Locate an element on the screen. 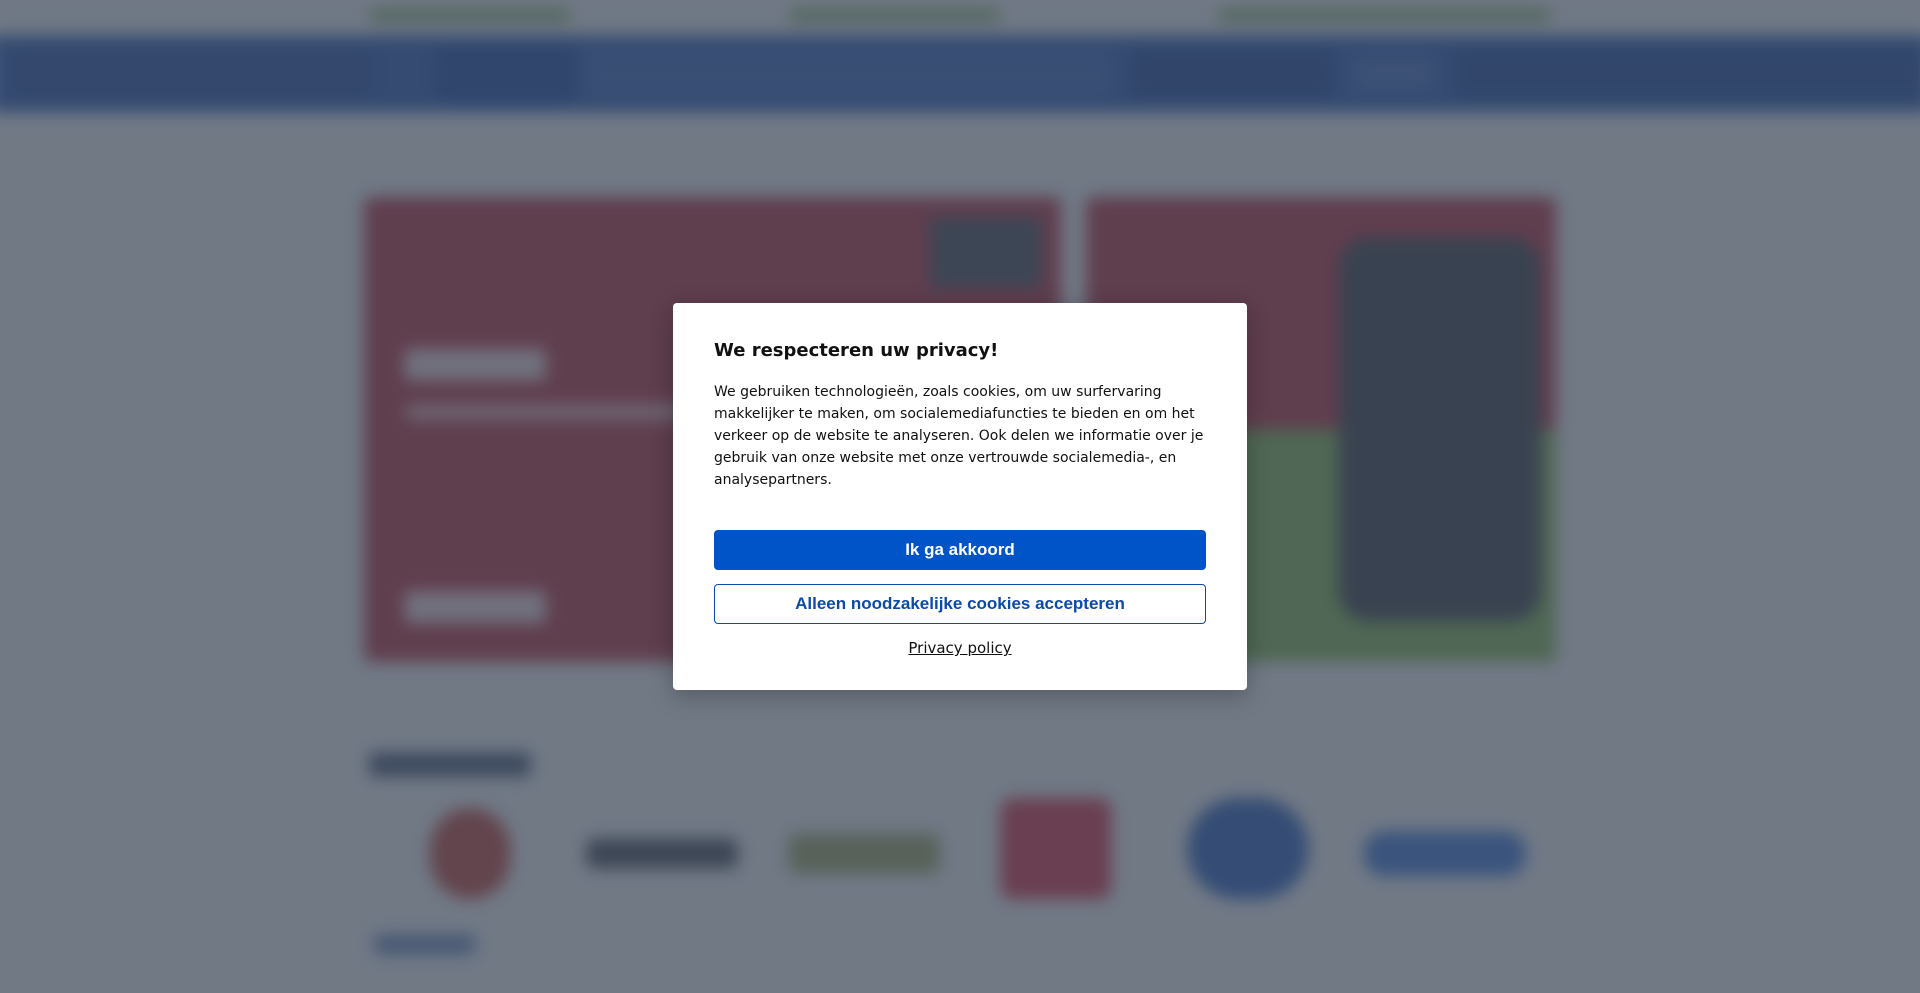 The image size is (1920, 993). cookie-dialog-title: We respecteren uw privacy! is located at coordinates (856, 350).